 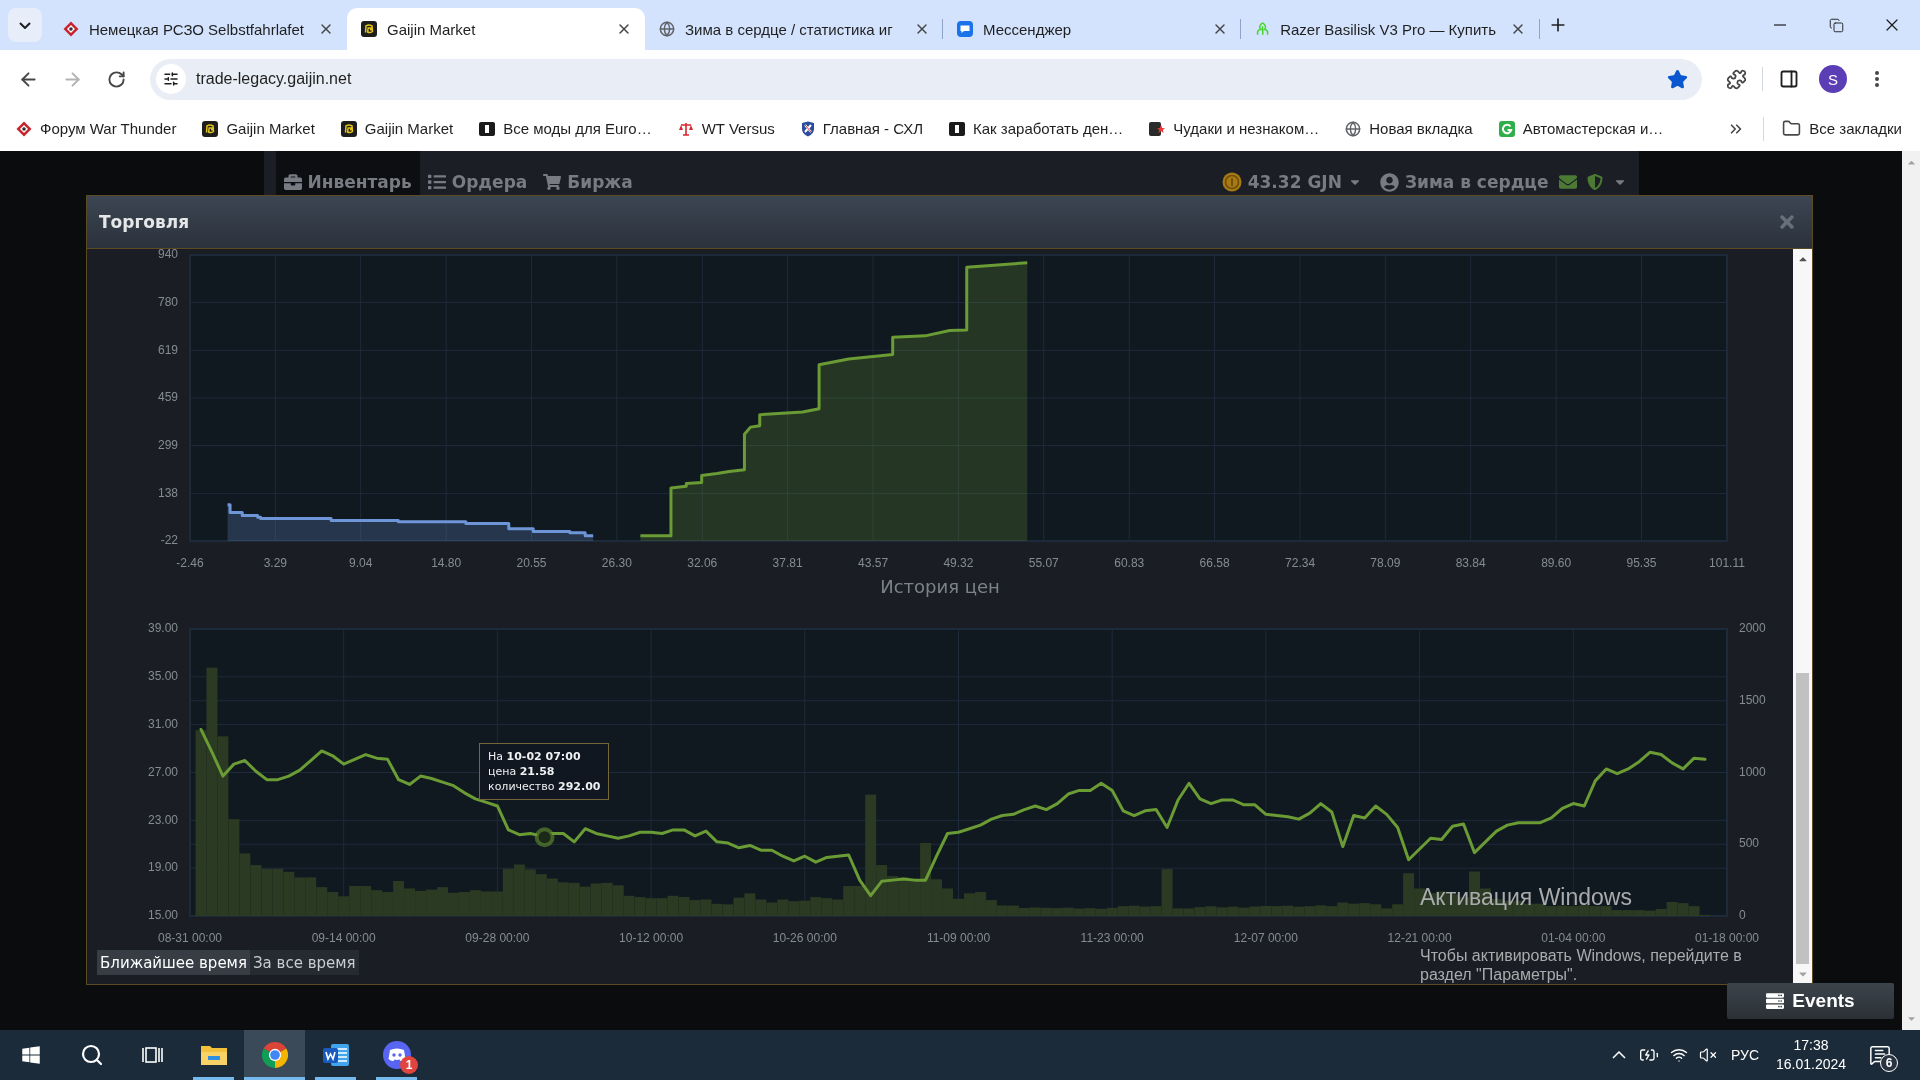 I want to click on axis-label: 12-21 00:00, so click(x=1419, y=938).